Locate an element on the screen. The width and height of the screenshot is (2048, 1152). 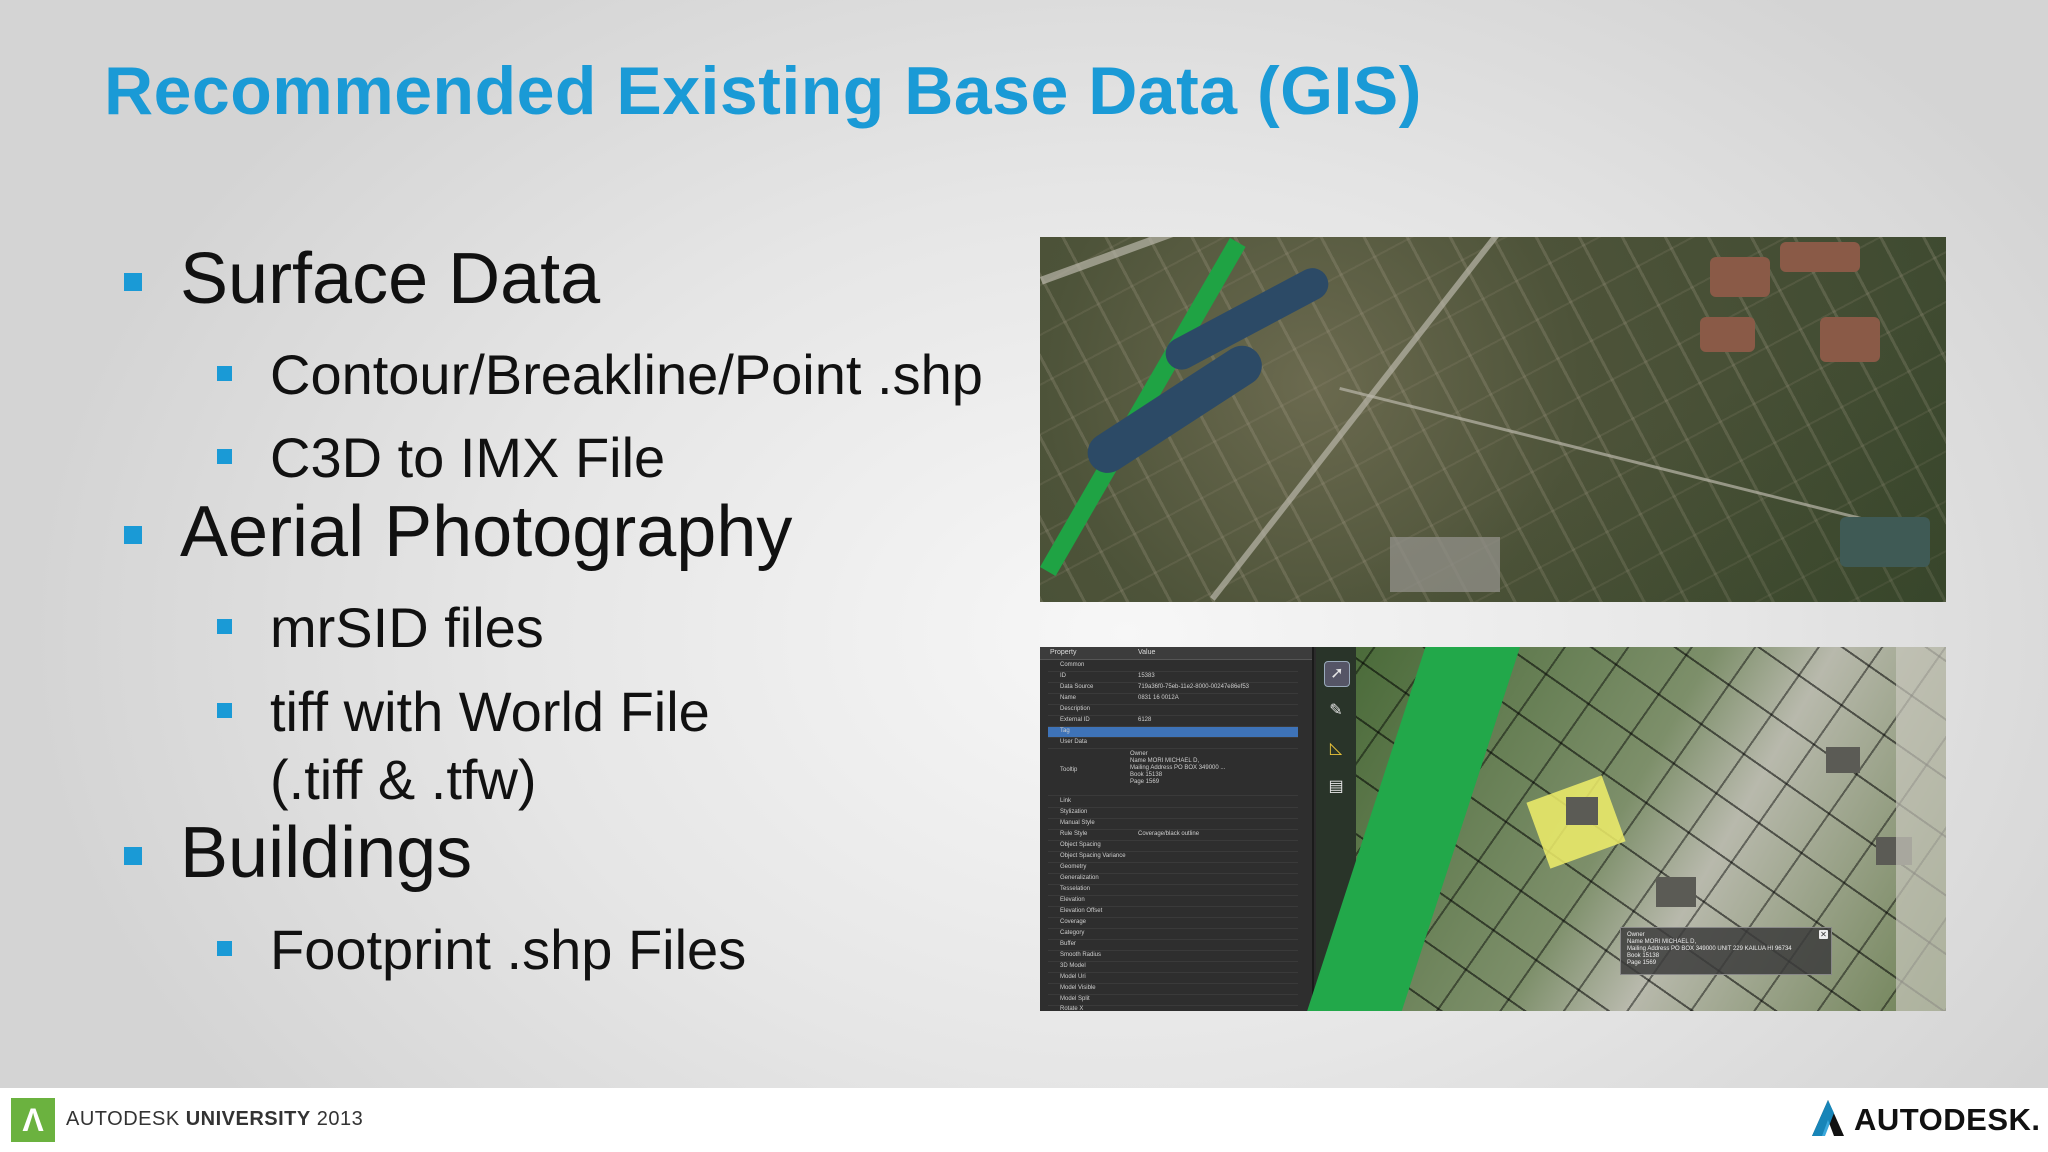
property-row: Smooth Radius is located at coordinates (1173, 956).